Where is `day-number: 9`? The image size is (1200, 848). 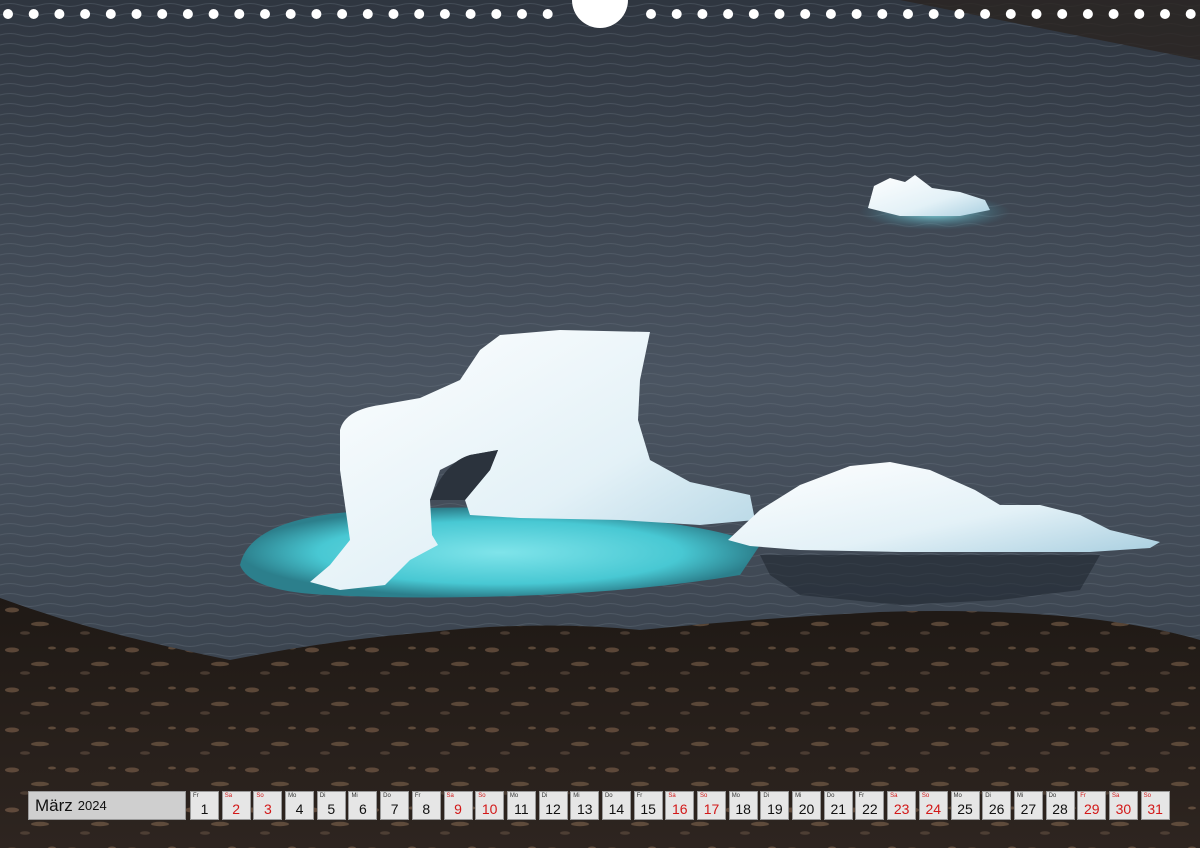
day-number: 9 is located at coordinates (458, 809).